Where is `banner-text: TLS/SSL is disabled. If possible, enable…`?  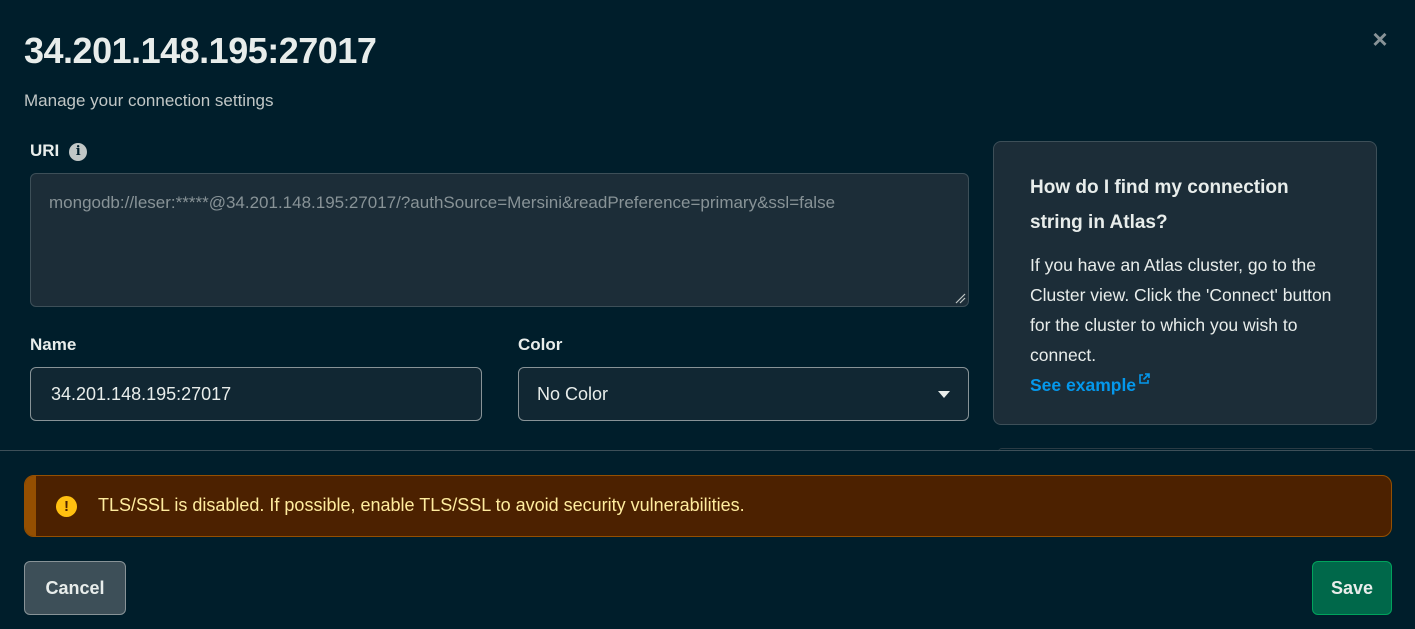 banner-text: TLS/SSL is disabled. If possible, enable… is located at coordinates (421, 505).